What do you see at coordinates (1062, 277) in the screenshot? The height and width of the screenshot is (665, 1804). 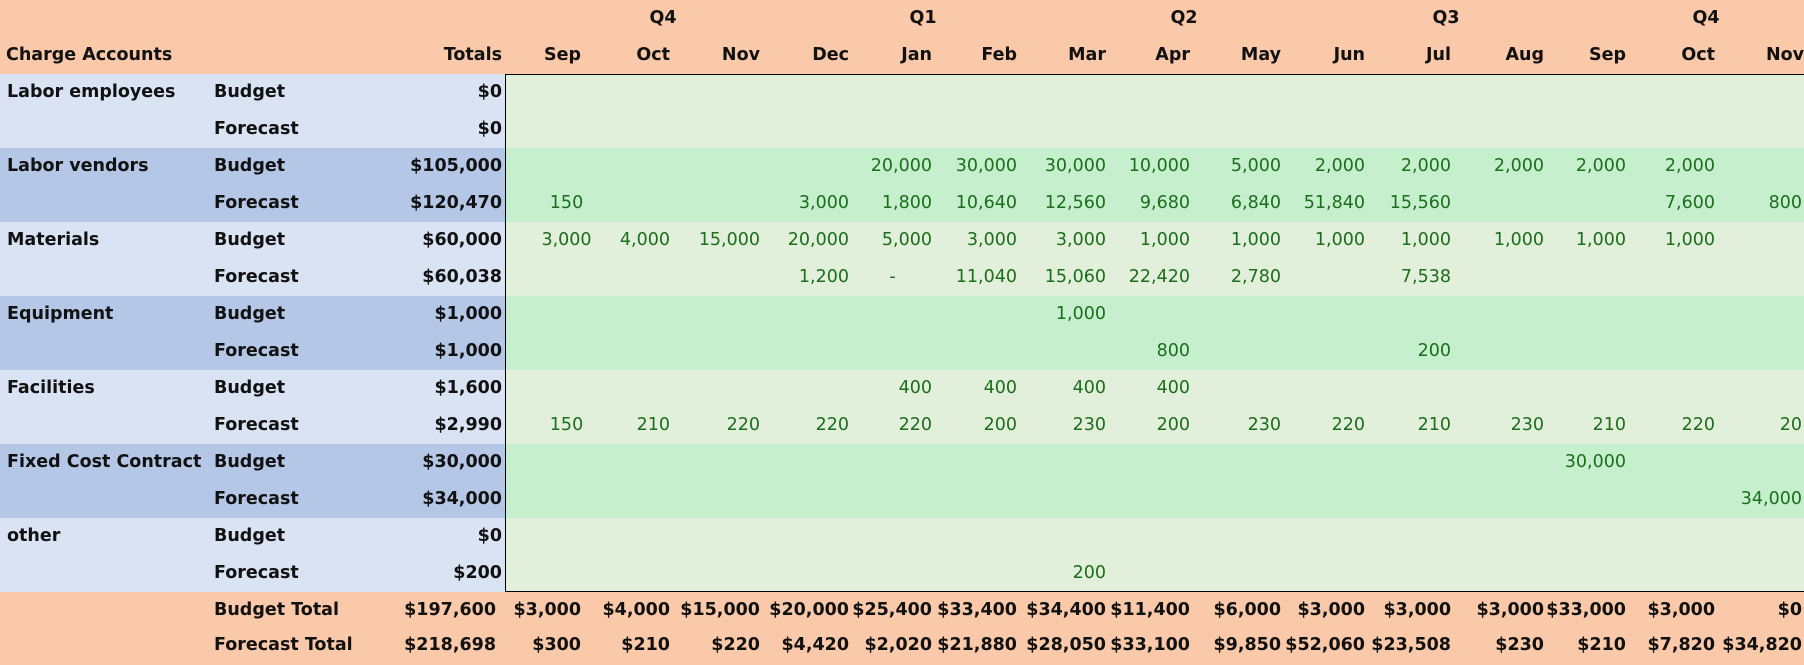 I see `value-cell: 15,060` at bounding box center [1062, 277].